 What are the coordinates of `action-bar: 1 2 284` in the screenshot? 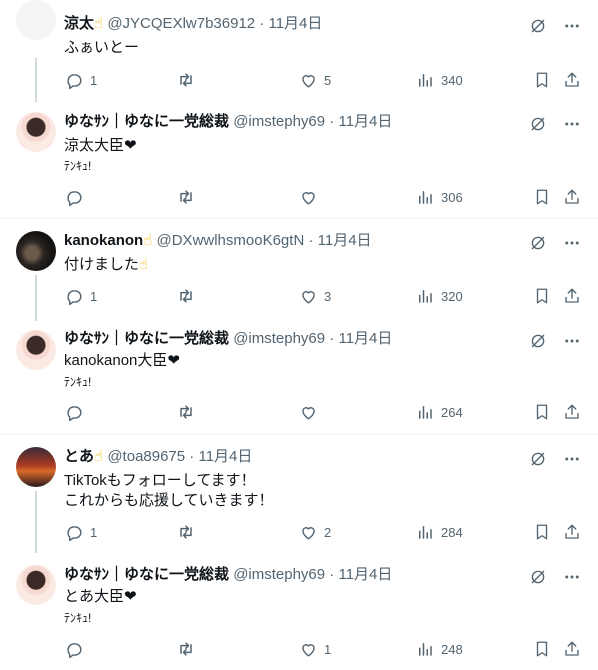 It's located at (323, 532).